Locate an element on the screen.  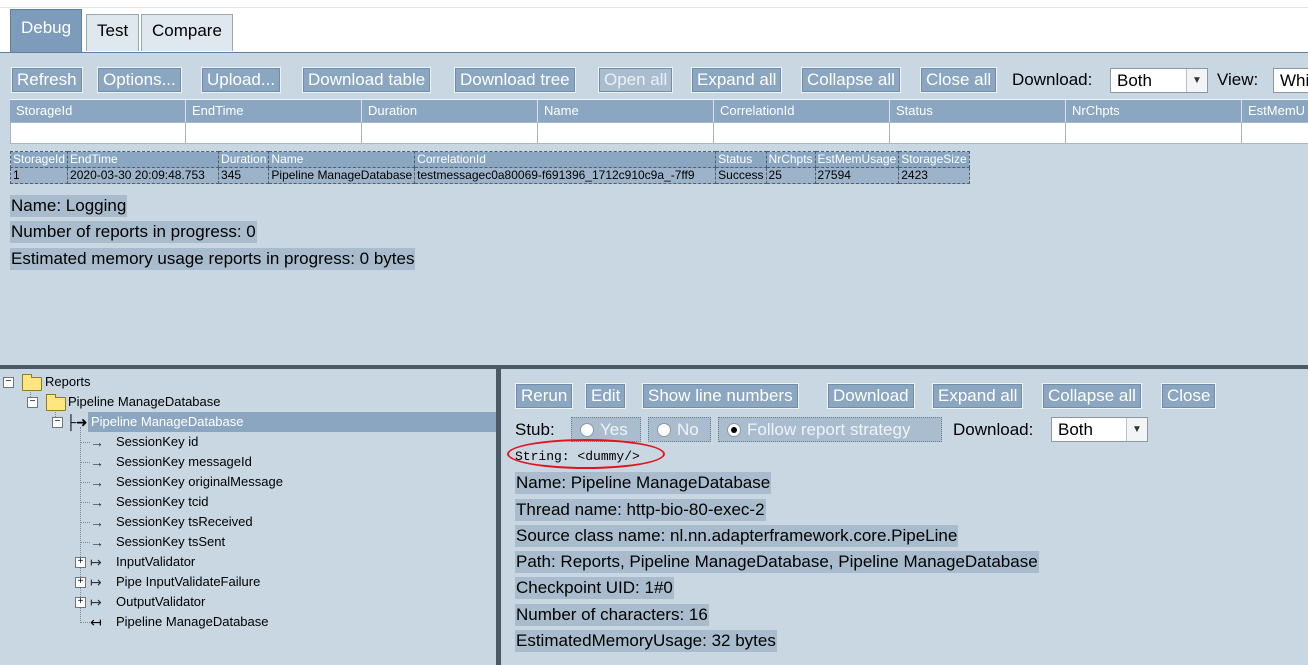
filter-input-duration is located at coordinates (450, 133).